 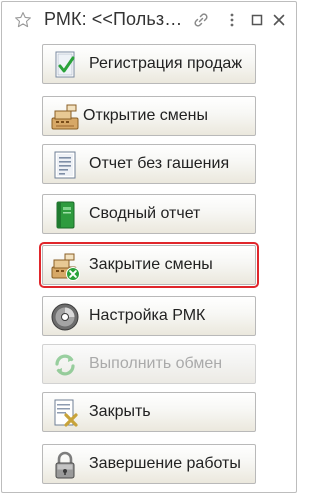 I want to click on shutdown-button: Завершение работы, so click(x=149, y=464).